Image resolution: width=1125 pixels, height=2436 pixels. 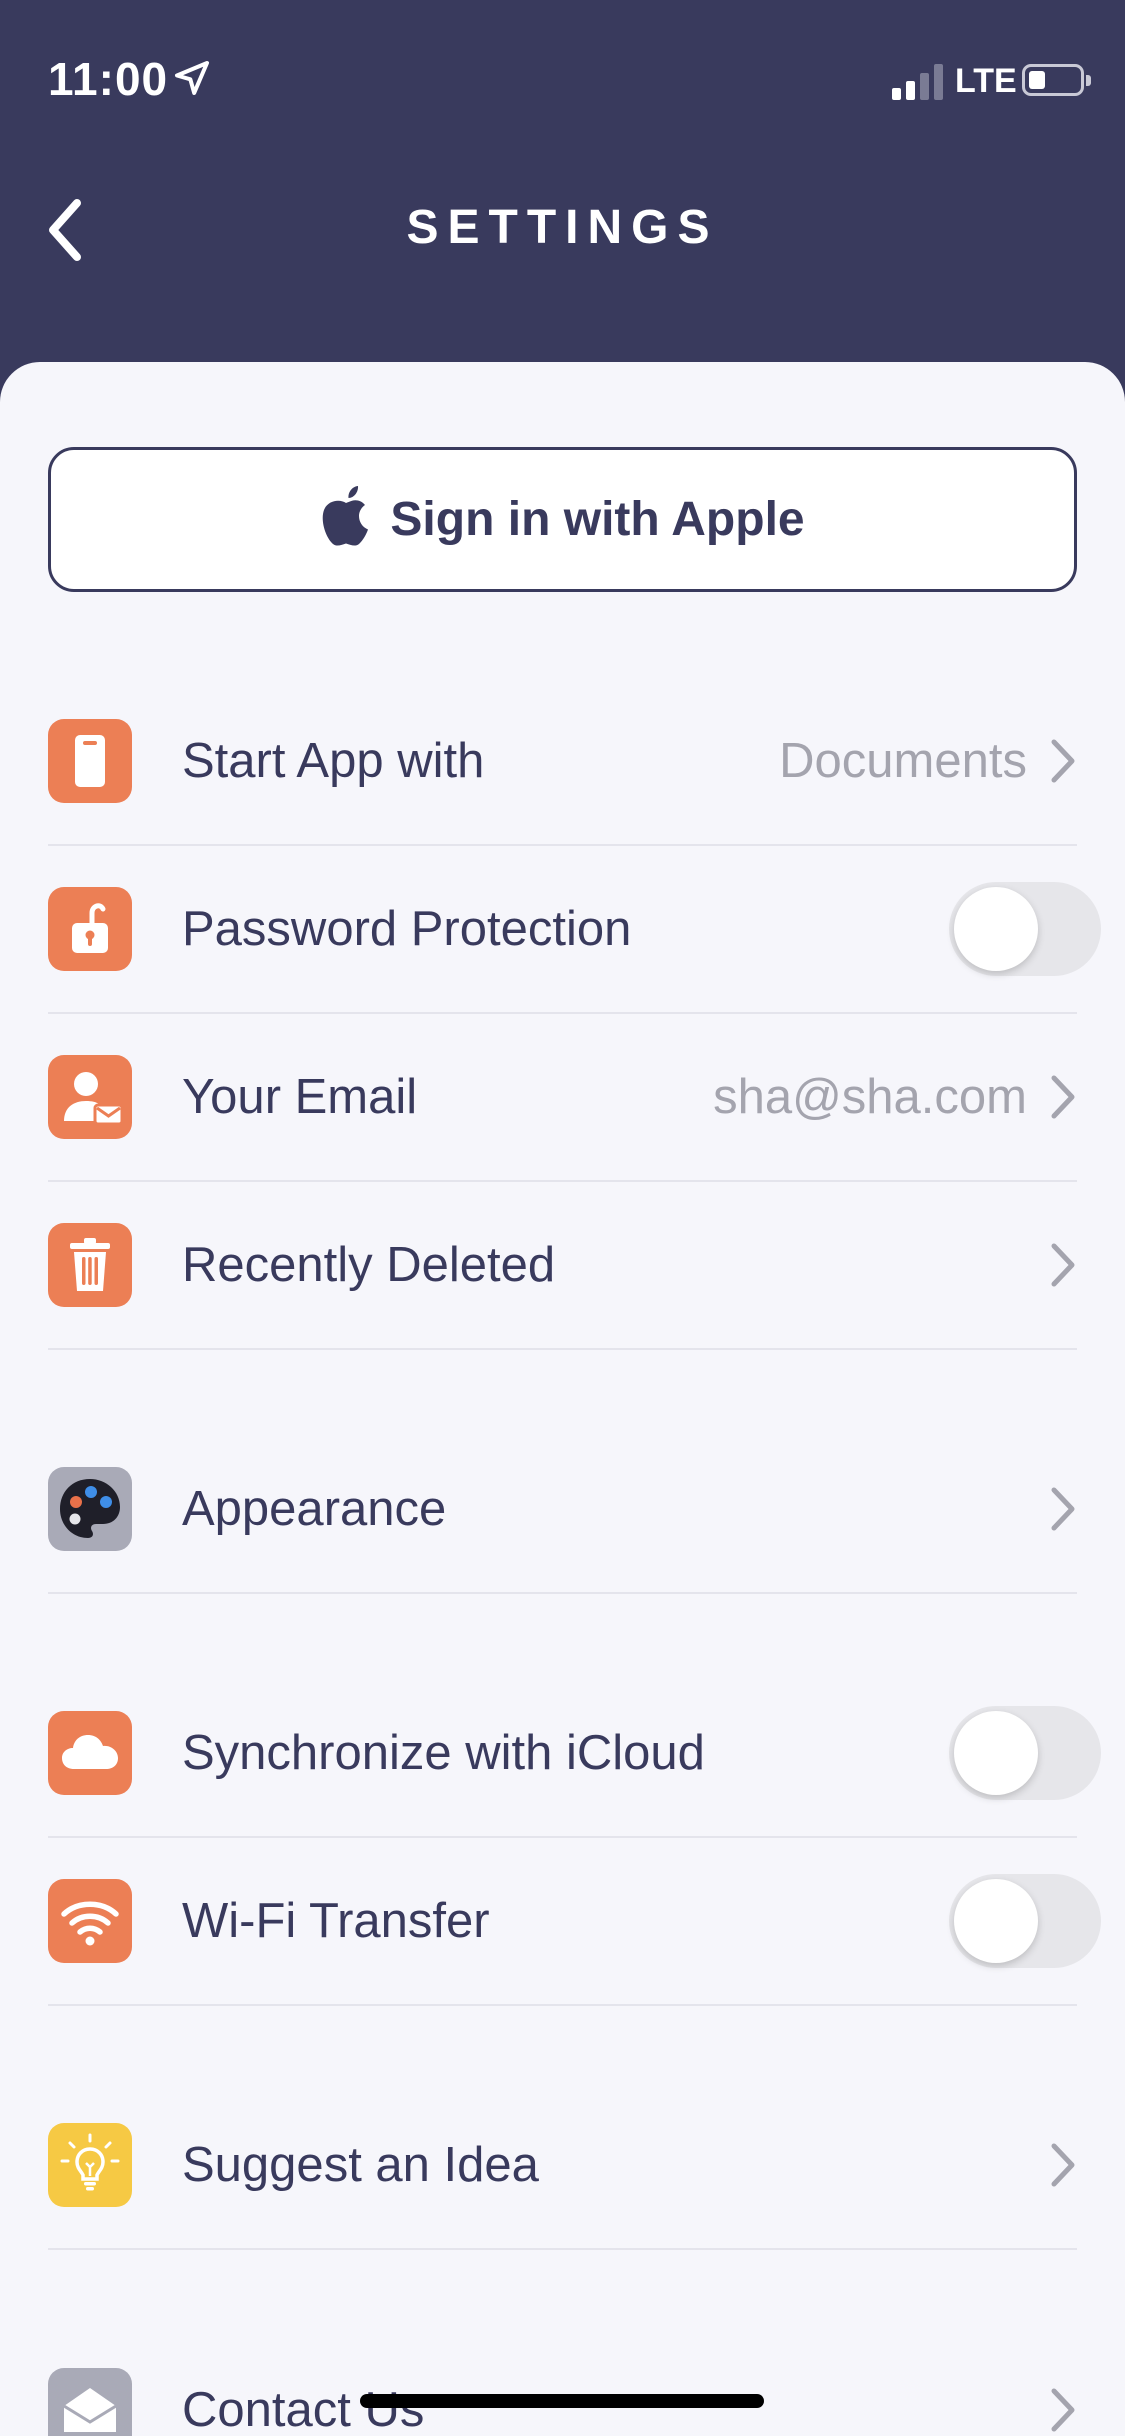 What do you see at coordinates (562, 2401) in the screenshot?
I see `home-indicator` at bounding box center [562, 2401].